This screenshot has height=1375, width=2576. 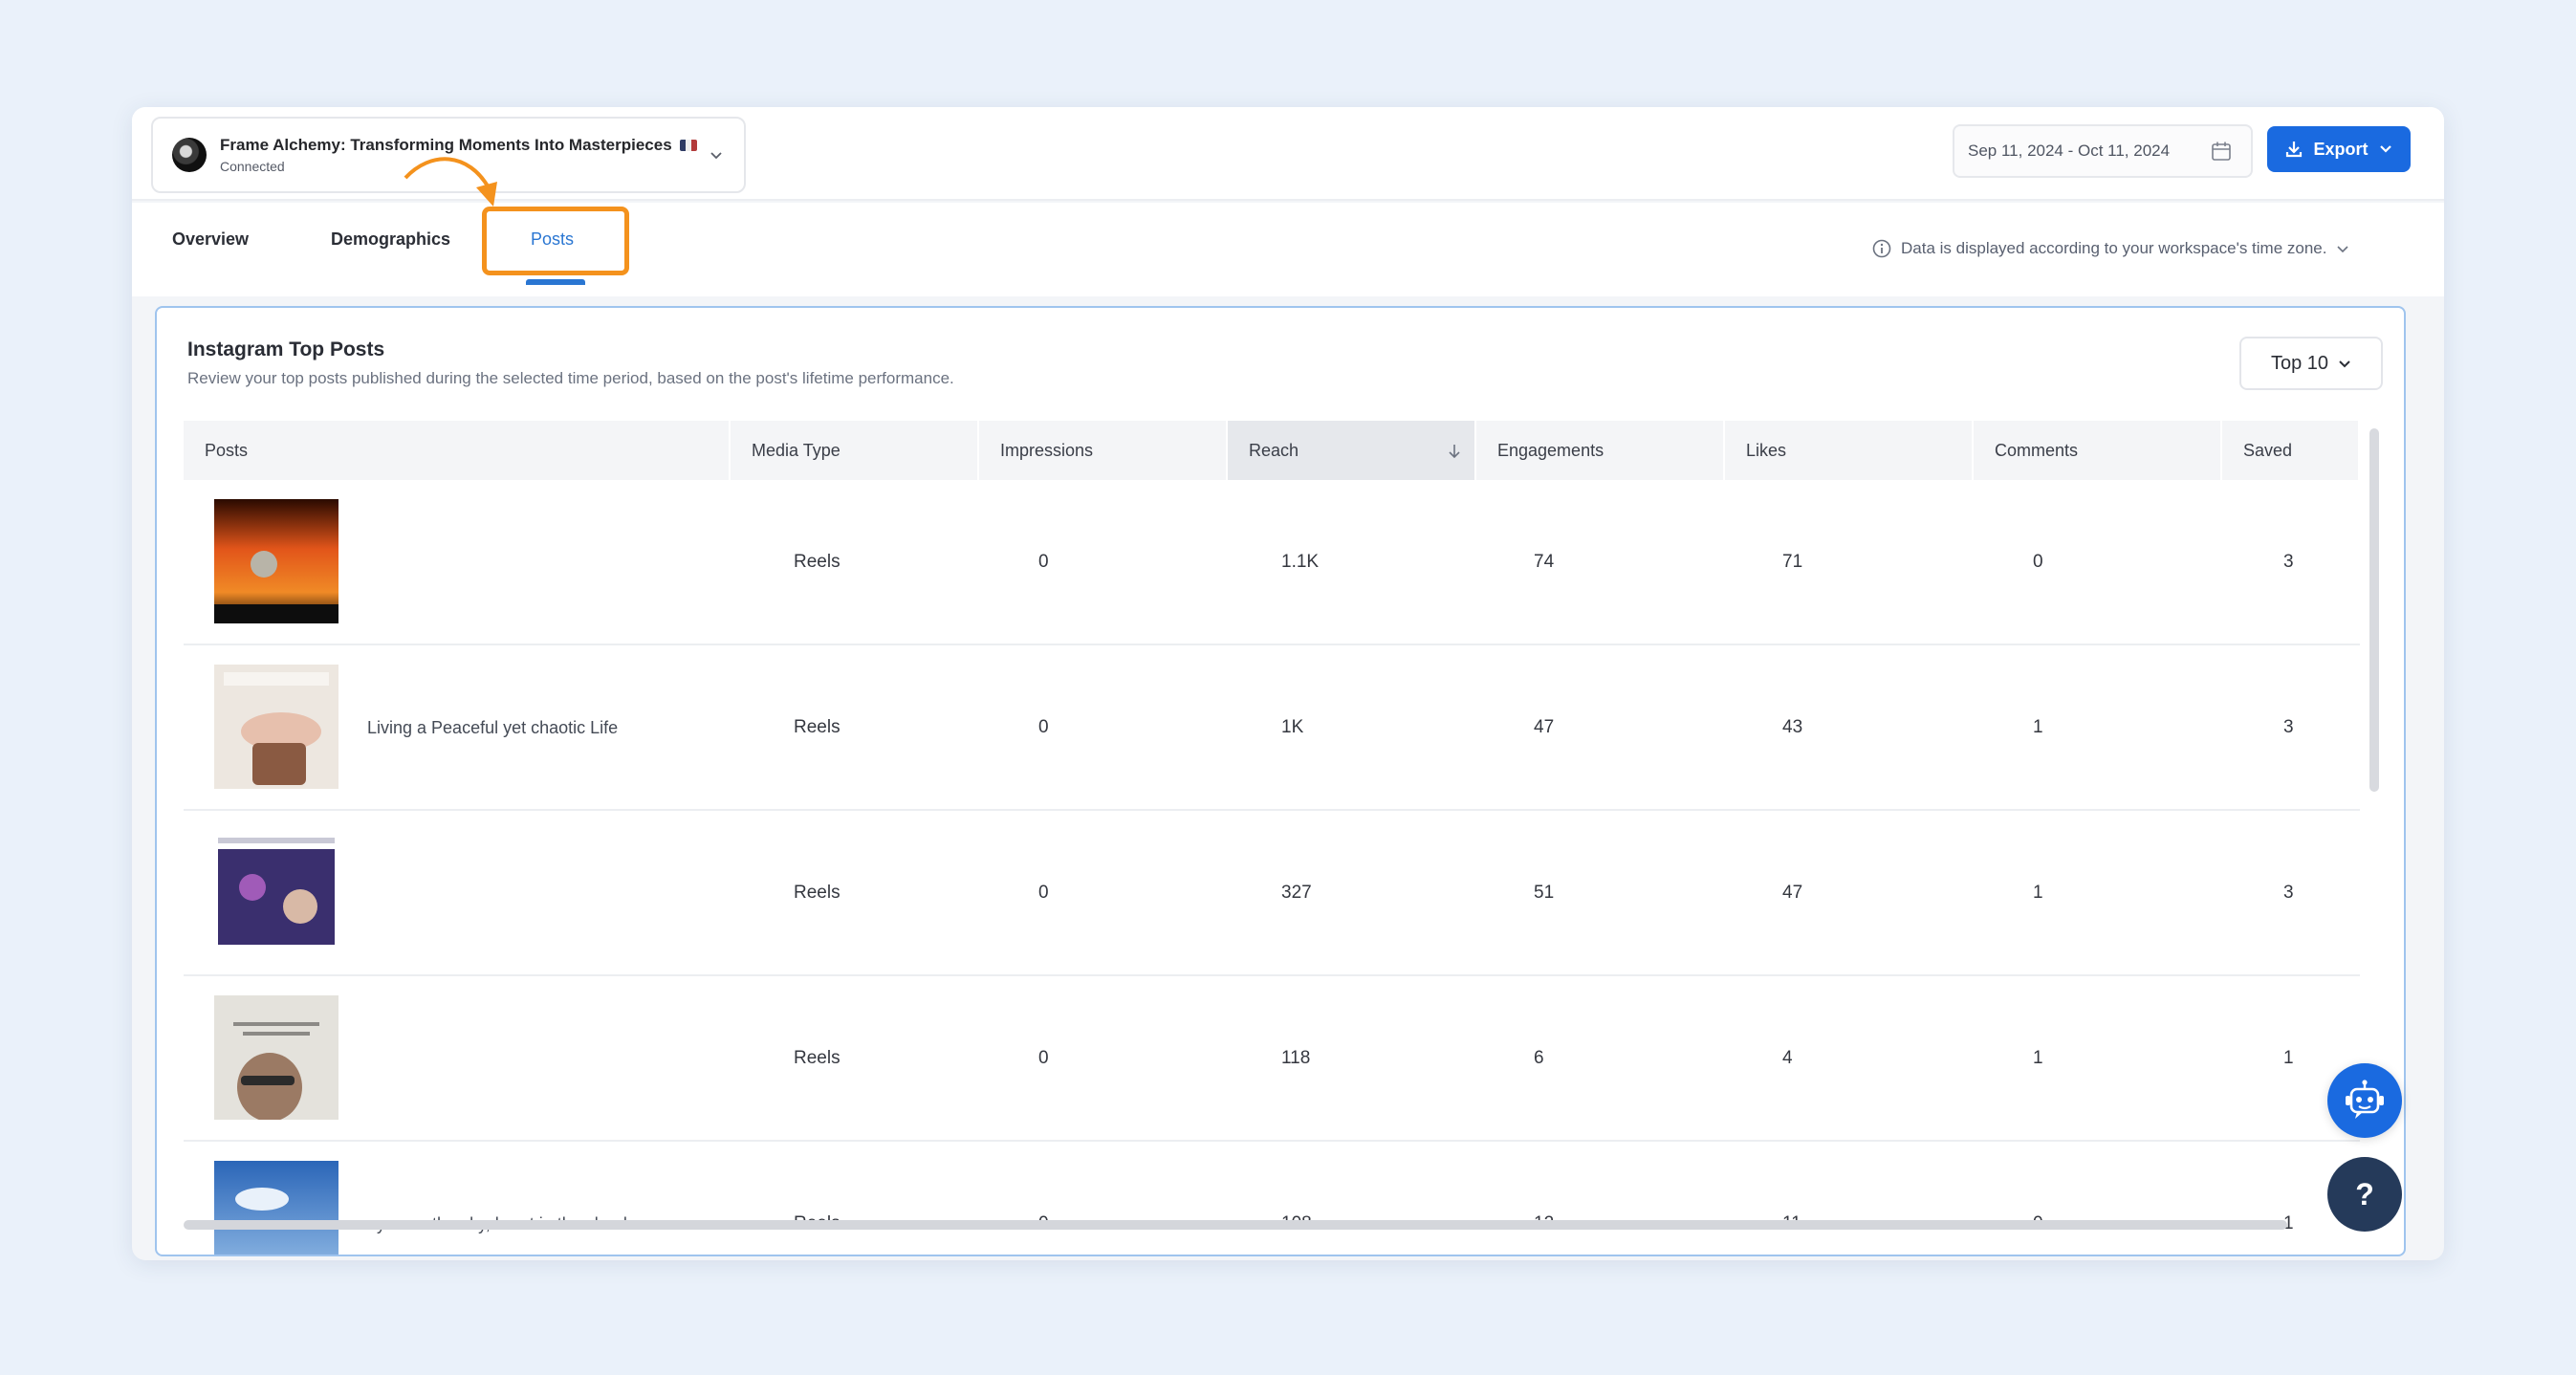 I want to click on horizontal-scrollbar, so click(x=1235, y=1225).